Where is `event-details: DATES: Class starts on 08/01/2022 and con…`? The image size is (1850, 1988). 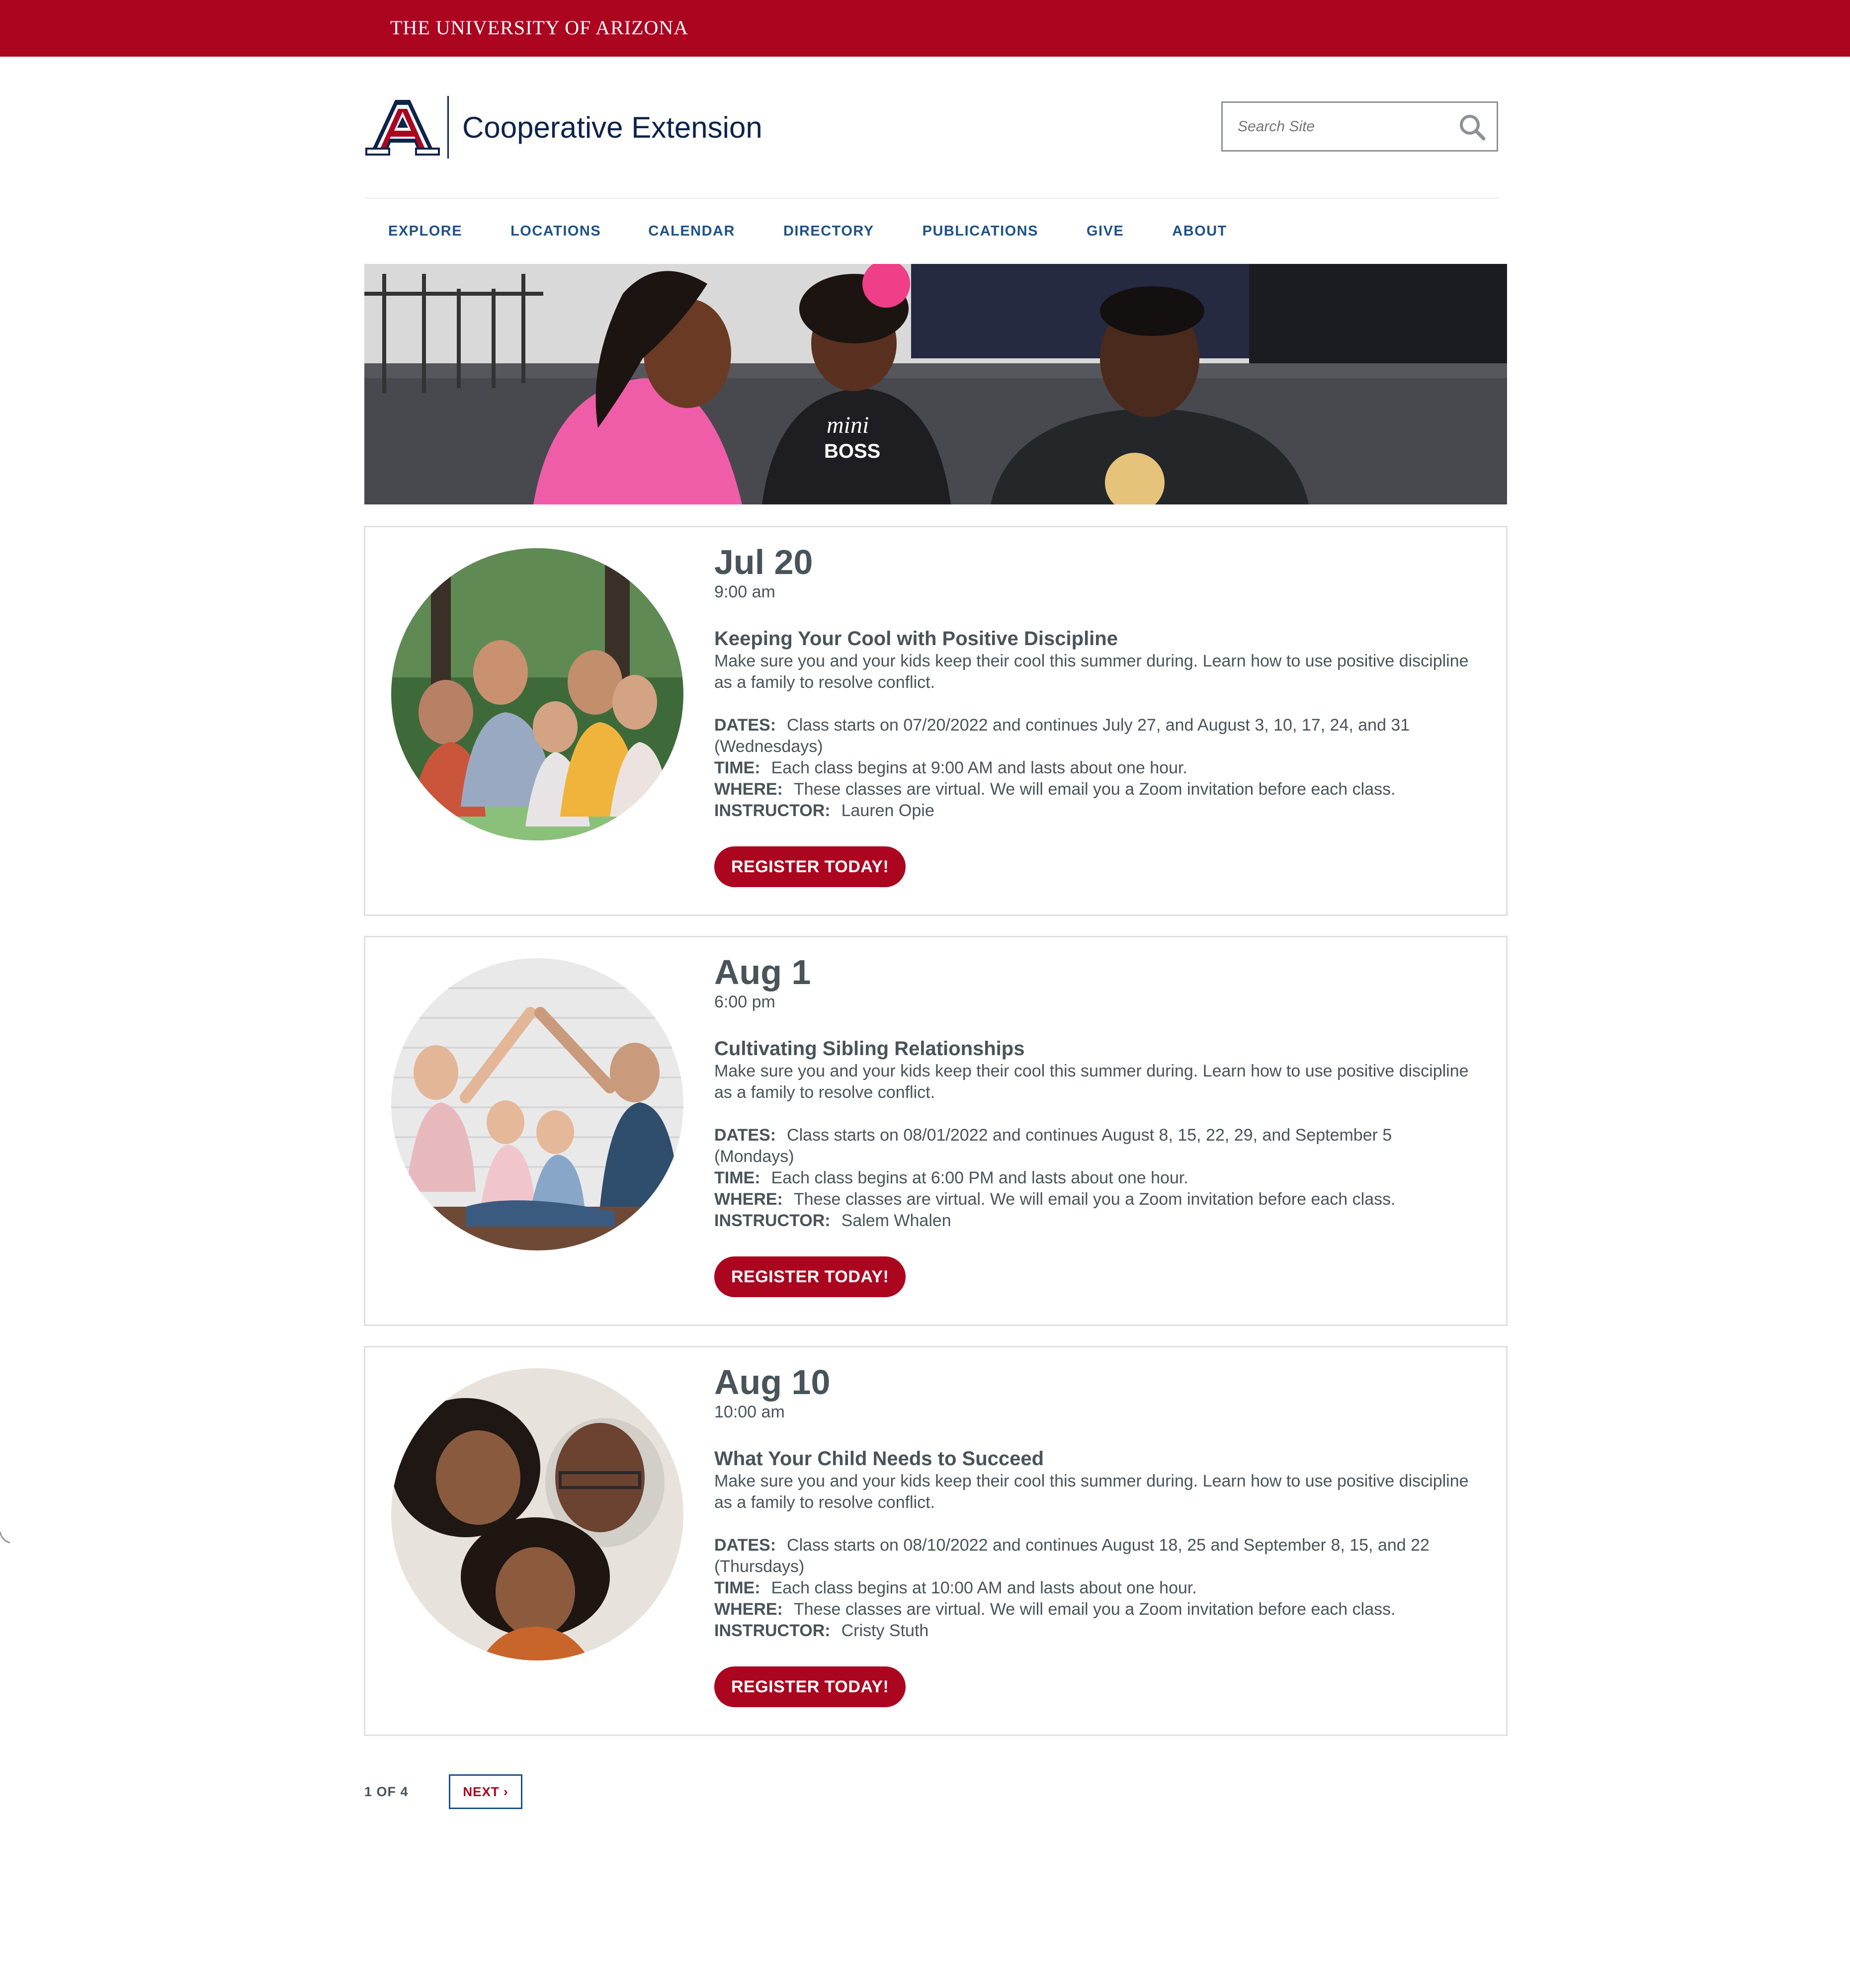 event-details: DATES: Class starts on 08/01/2022 and con… is located at coordinates (1092, 1178).